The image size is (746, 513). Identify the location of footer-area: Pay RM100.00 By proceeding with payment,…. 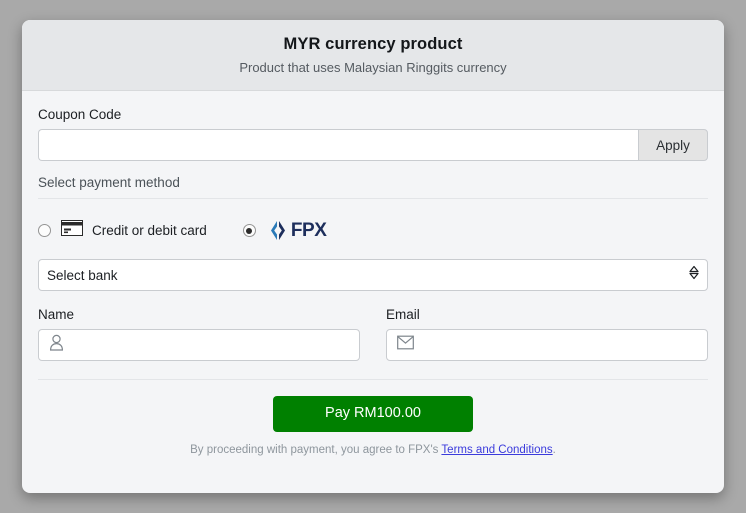
(373, 418).